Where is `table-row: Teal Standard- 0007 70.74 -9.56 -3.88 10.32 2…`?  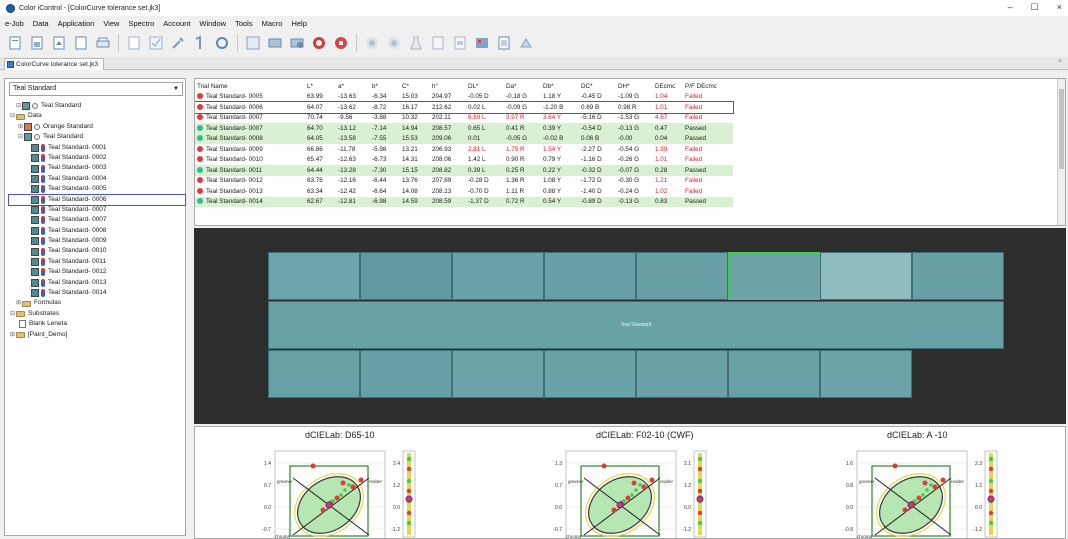
table-row: Teal Standard- 0007 70.74 -9.56 -3.88 10.32 2… is located at coordinates (464, 118).